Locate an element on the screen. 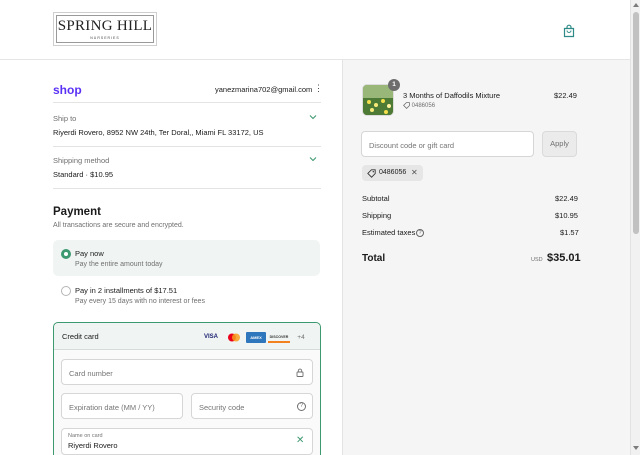 This screenshot has height=455, width=640. subtotal-value: $22.49 is located at coordinates (566, 198).